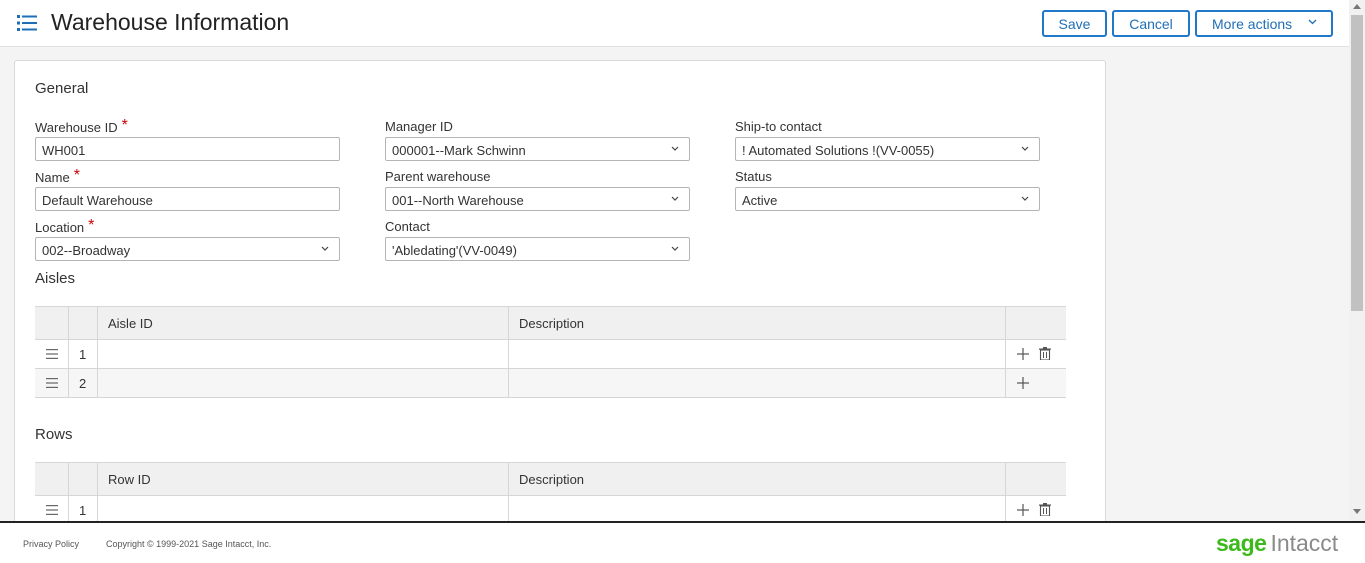 The height and width of the screenshot is (563, 1365). I want to click on more-actions-button: More actions, so click(1264, 23).